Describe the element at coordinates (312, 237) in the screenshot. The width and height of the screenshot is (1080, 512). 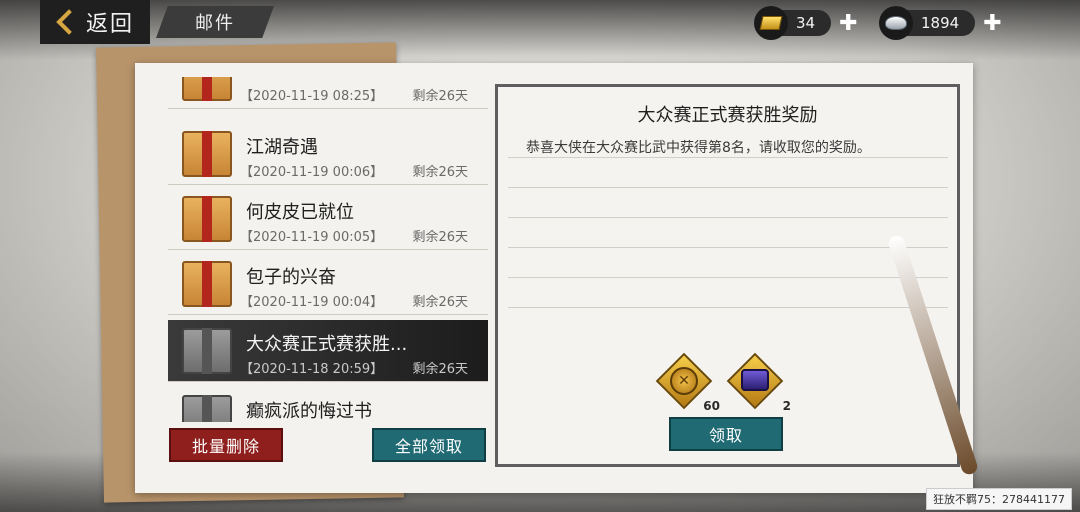
I see `mail-date: 【2020-11-19 00:05】` at that location.